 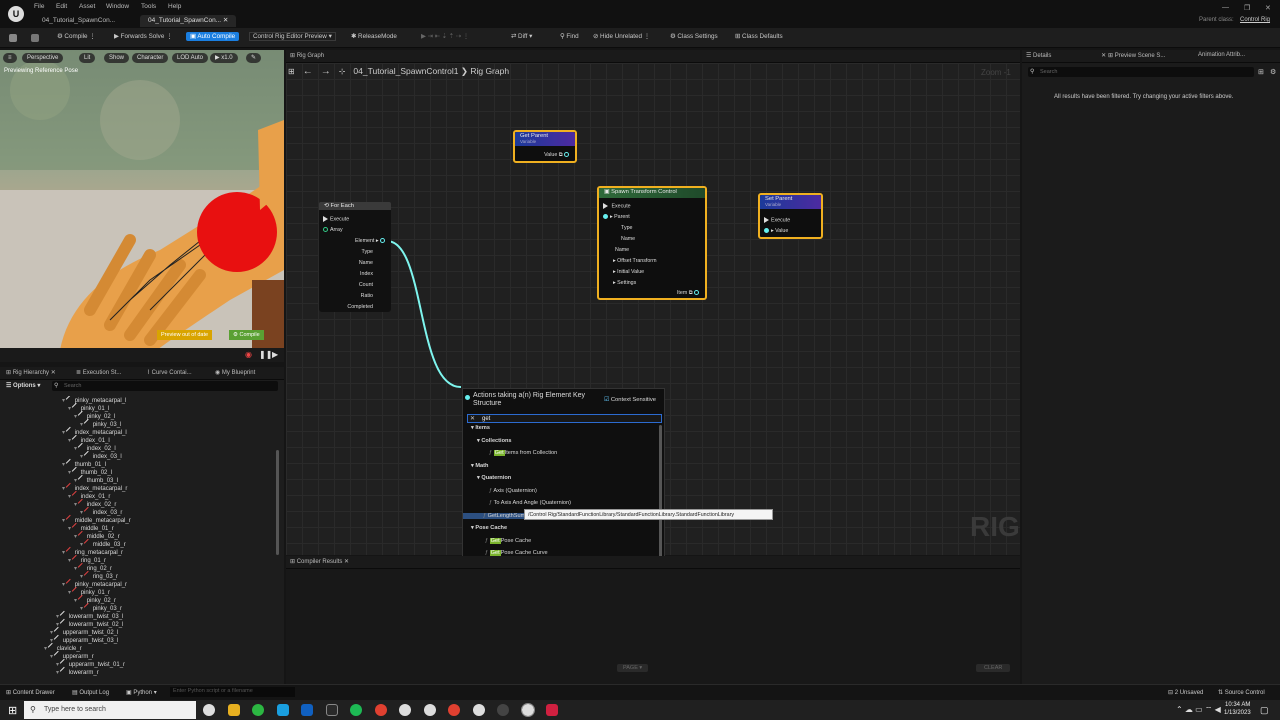 I want to click on tab-my-blueprint: ◉ My Blueprint, so click(x=235, y=372).